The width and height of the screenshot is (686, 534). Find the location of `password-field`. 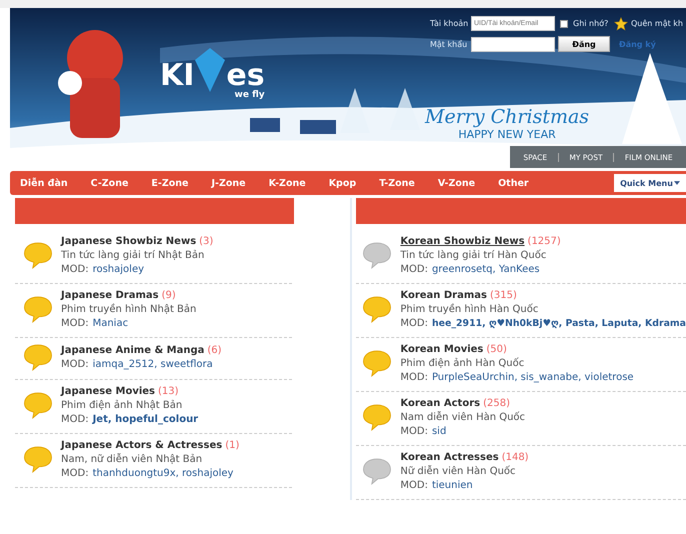

password-field is located at coordinates (513, 44).